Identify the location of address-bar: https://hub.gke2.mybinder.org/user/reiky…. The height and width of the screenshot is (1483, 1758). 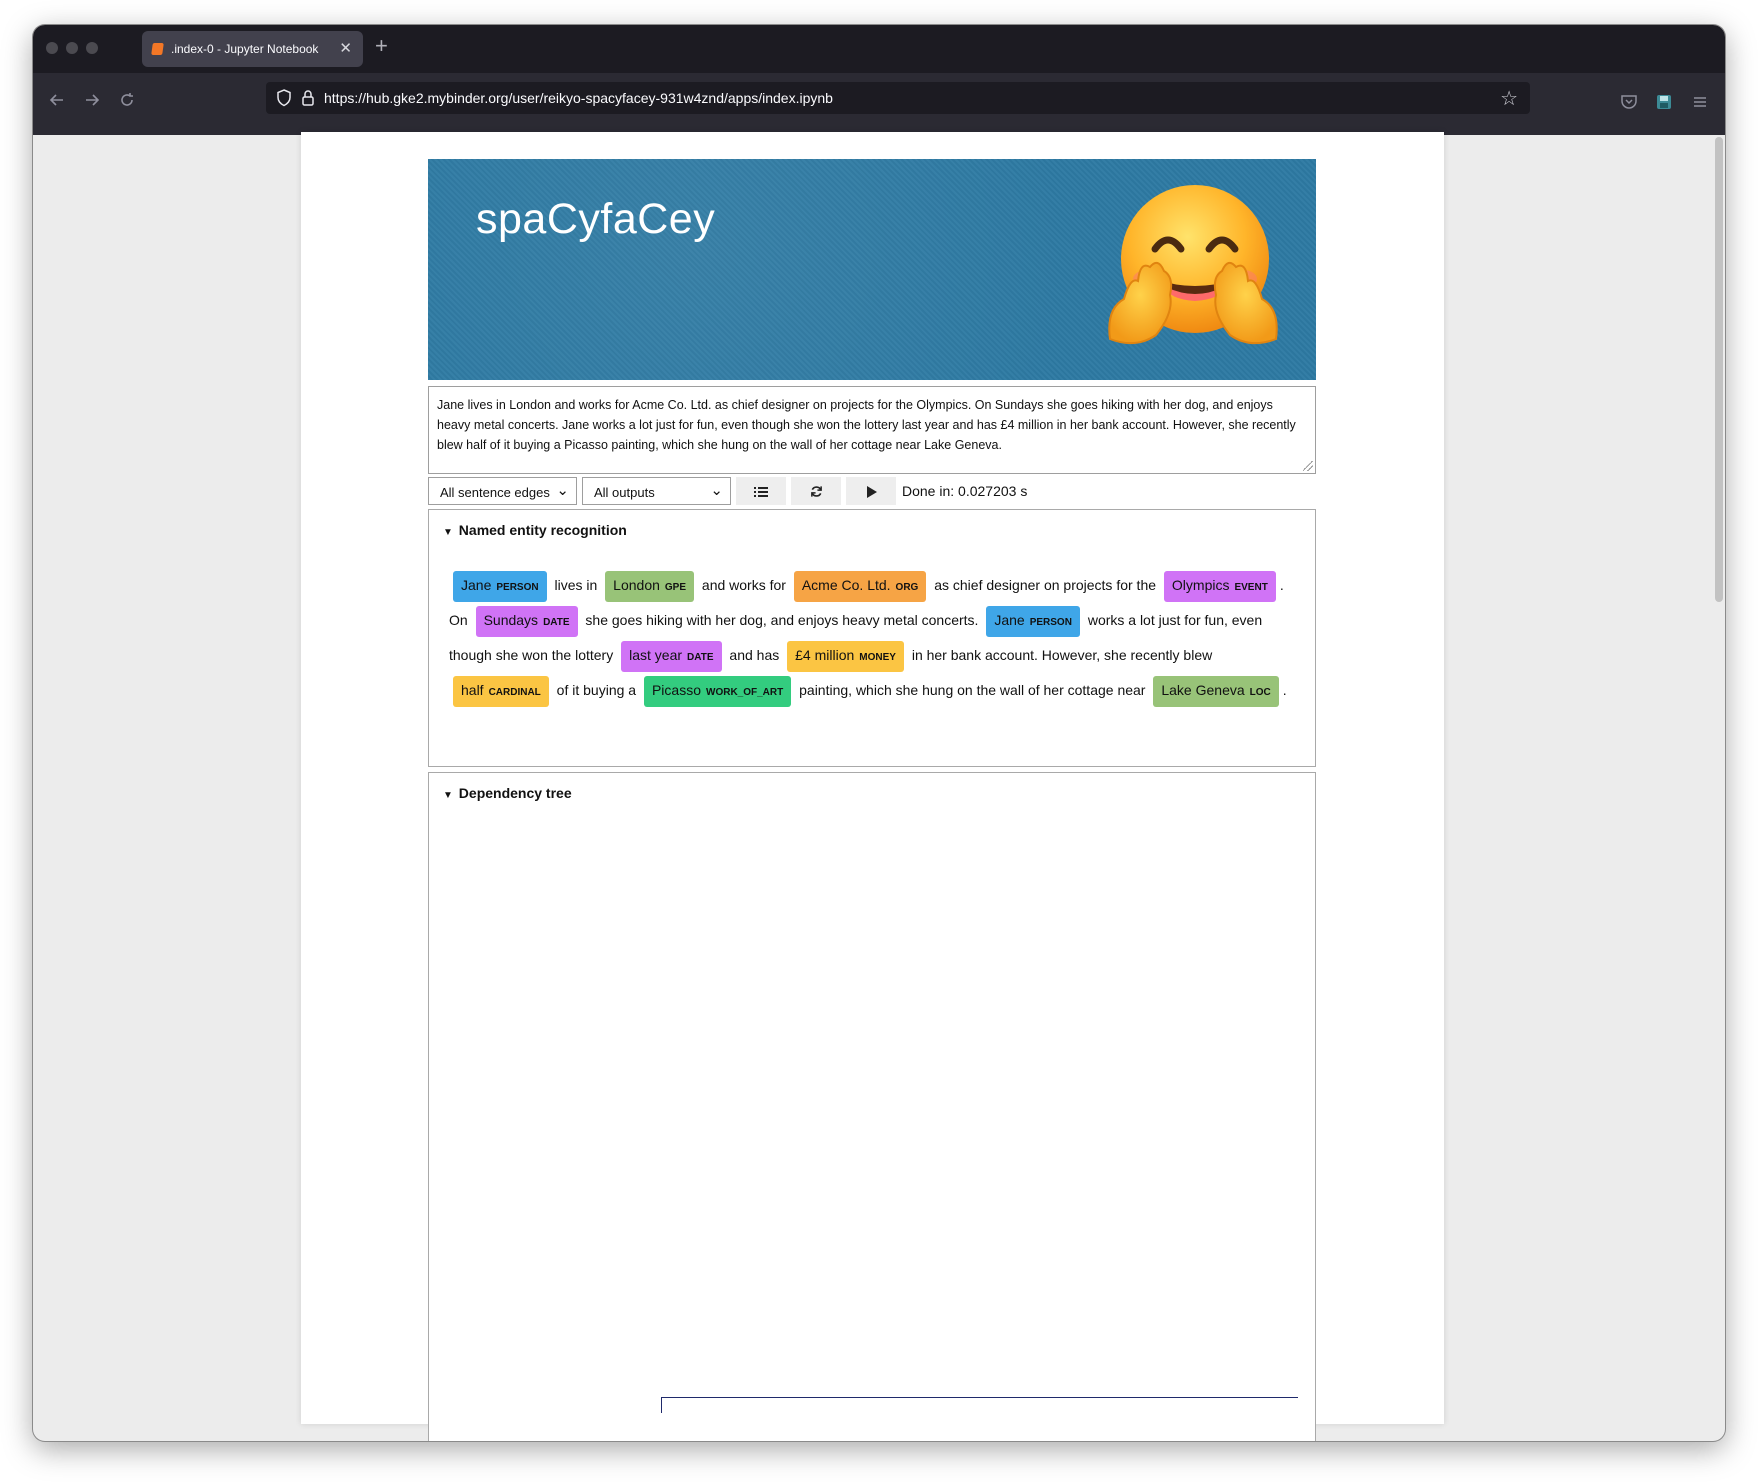
(898, 98).